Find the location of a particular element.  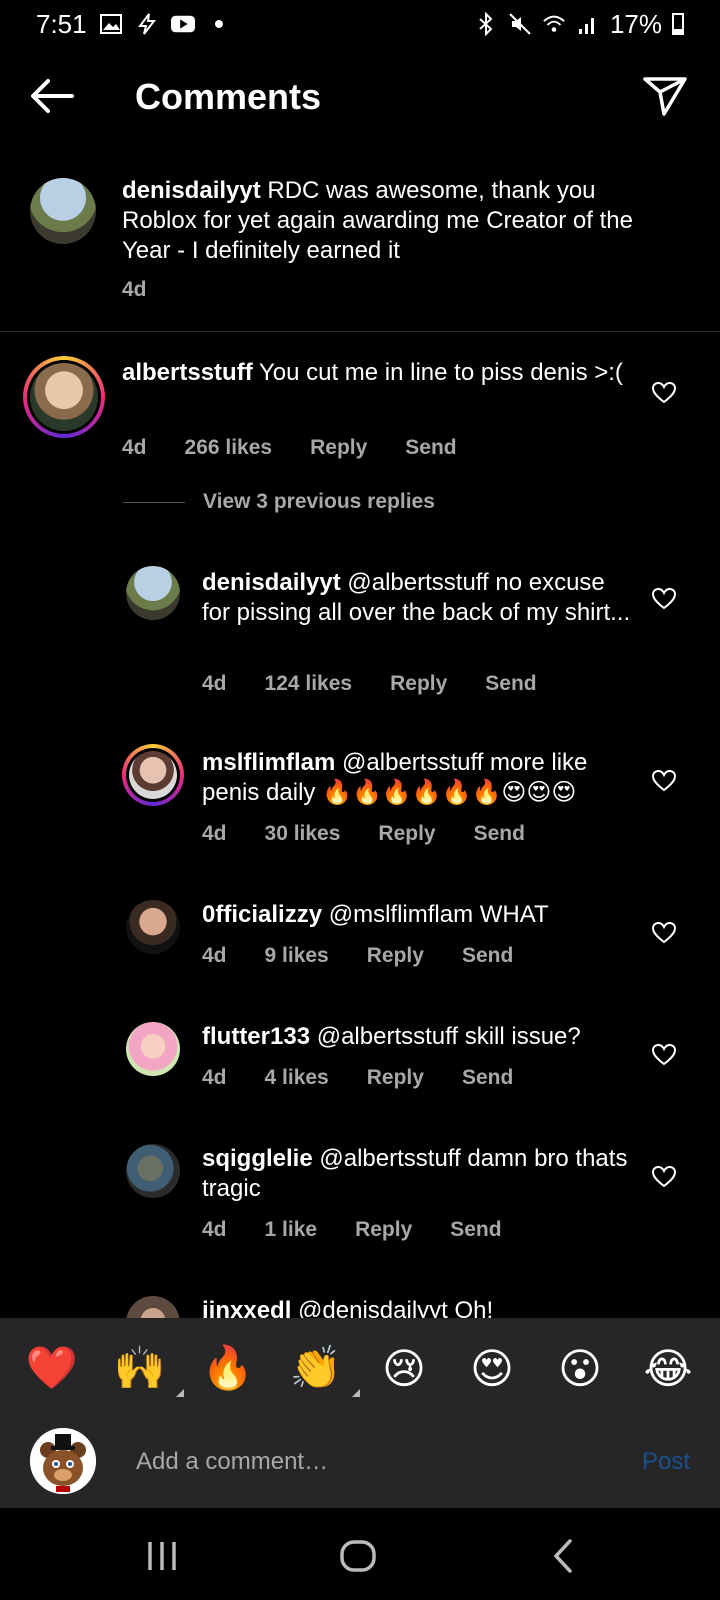

battery-icon is located at coordinates (678, 24).